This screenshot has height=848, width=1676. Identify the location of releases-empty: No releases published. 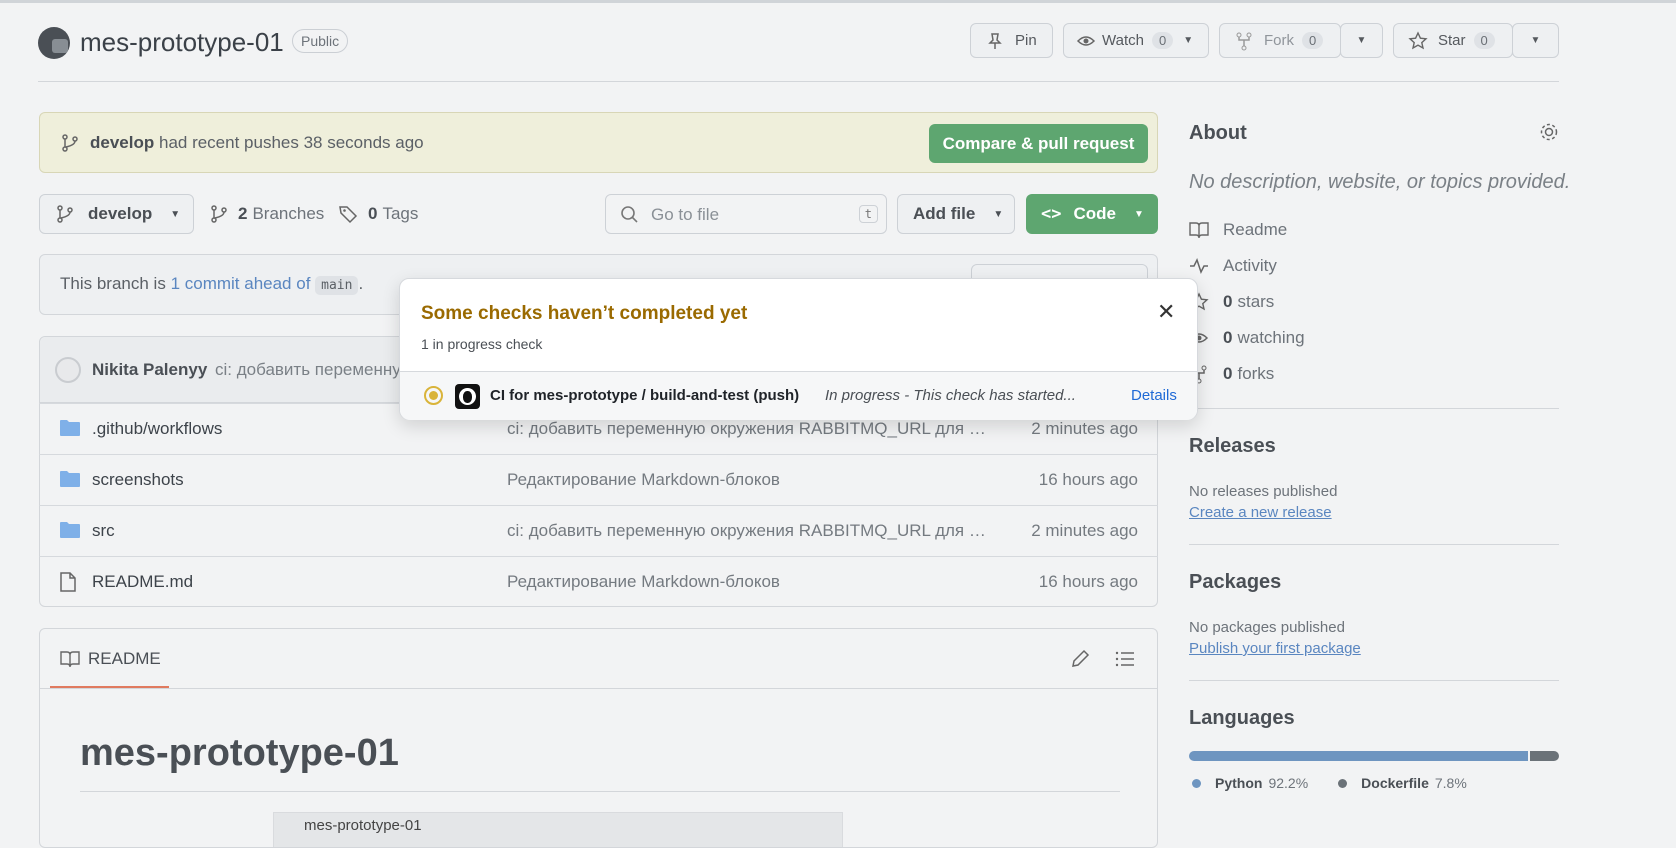
(1263, 491).